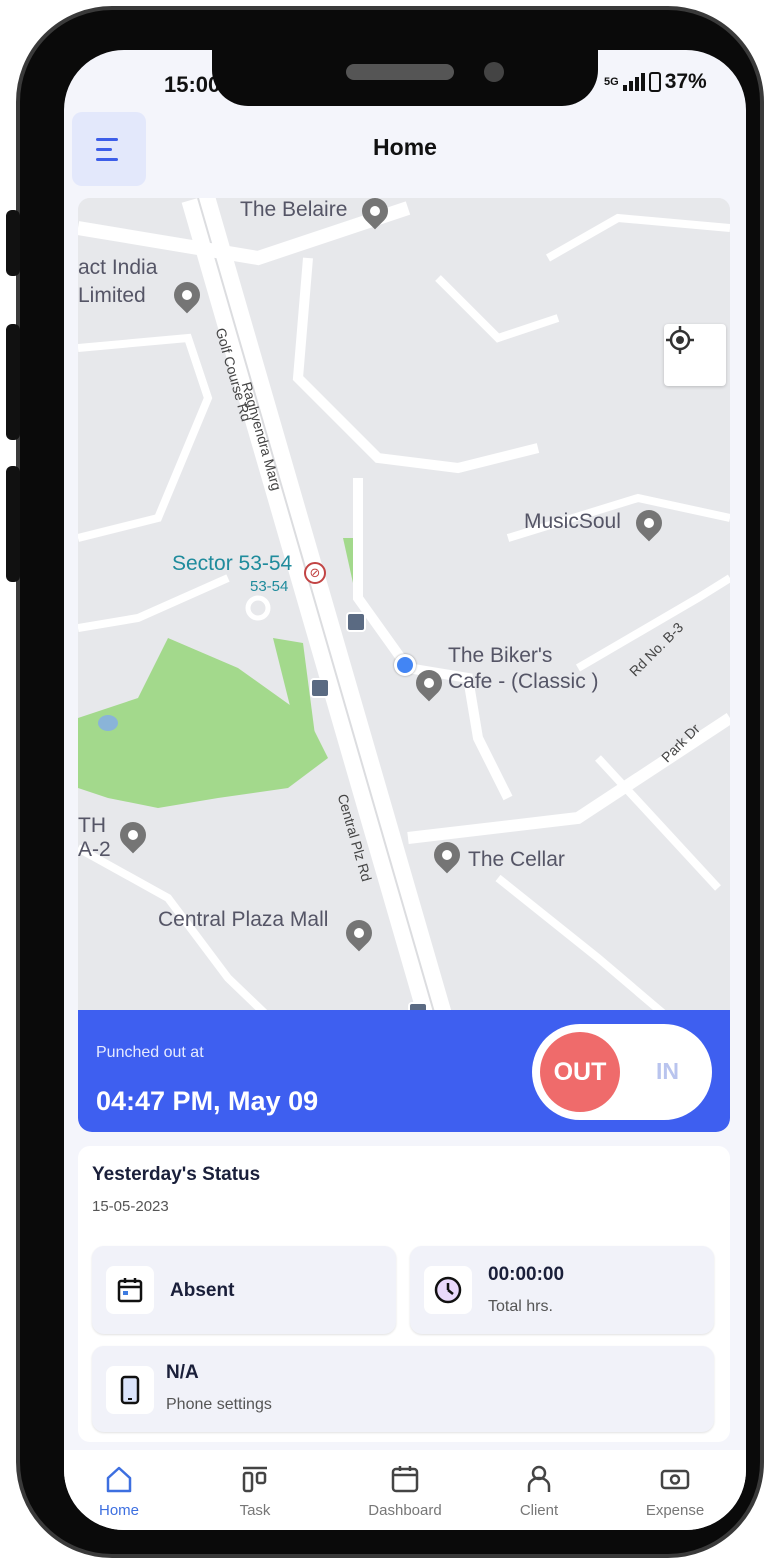 This screenshot has height=1564, width=780. What do you see at coordinates (13, 243) in the screenshot?
I see `silent-switch` at bounding box center [13, 243].